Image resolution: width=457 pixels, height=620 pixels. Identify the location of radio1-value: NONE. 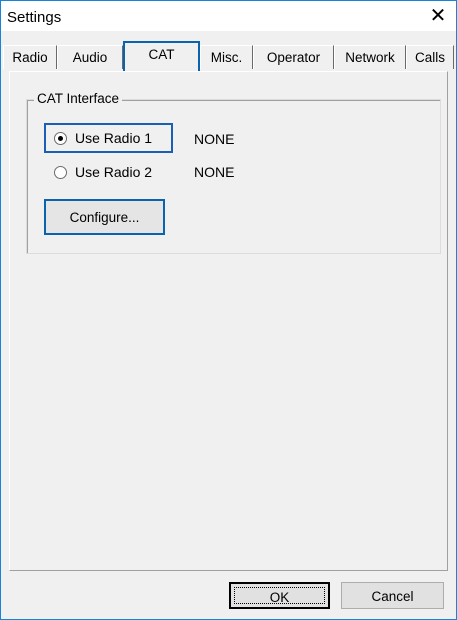
(214, 139).